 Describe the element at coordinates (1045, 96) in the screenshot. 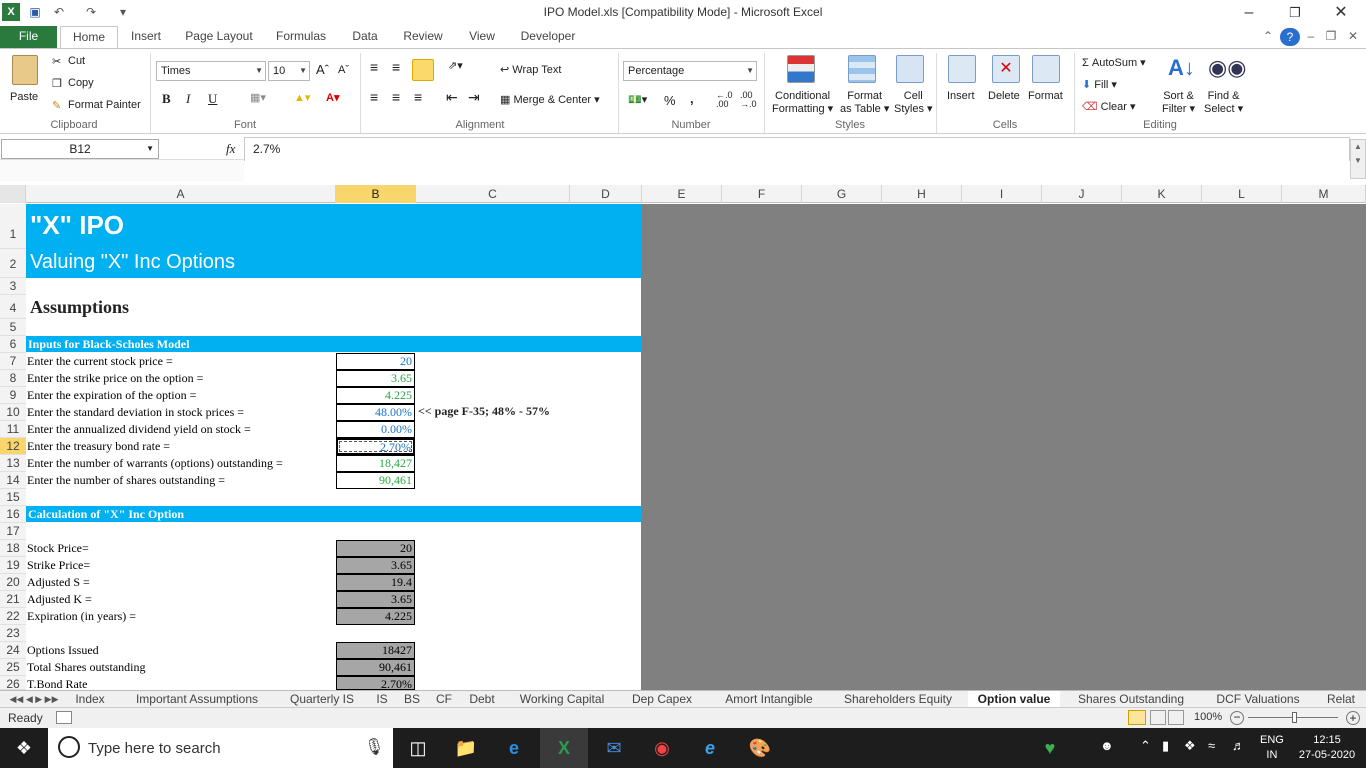

I see `format-cells-button: Format` at that location.